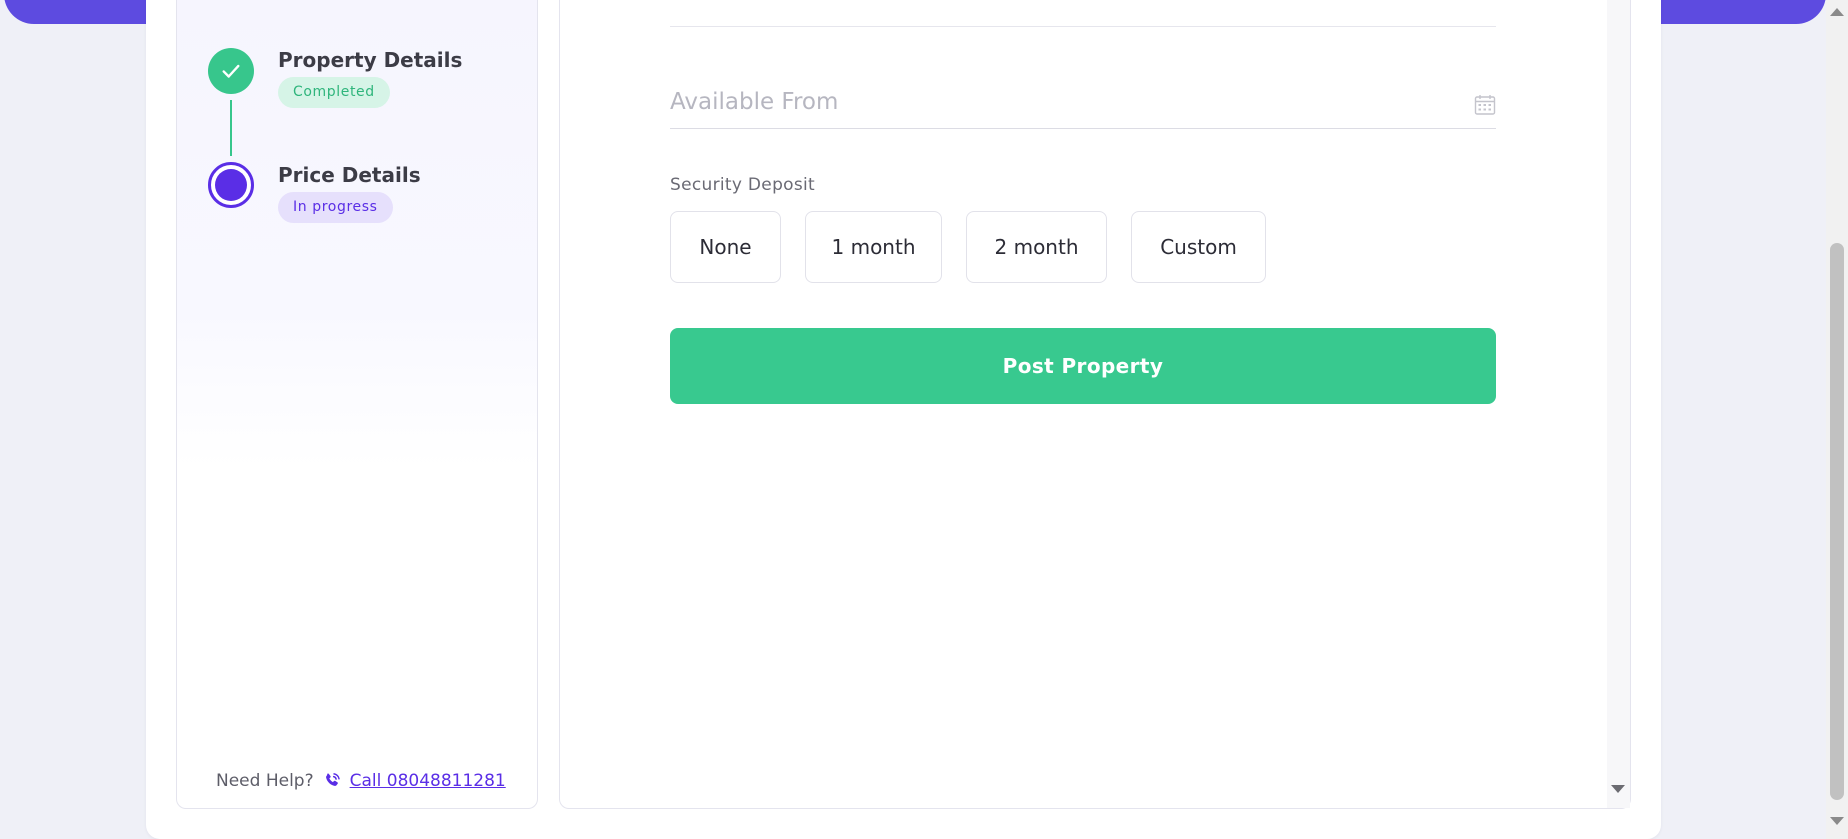  I want to click on step-current-indicator, so click(231, 185).